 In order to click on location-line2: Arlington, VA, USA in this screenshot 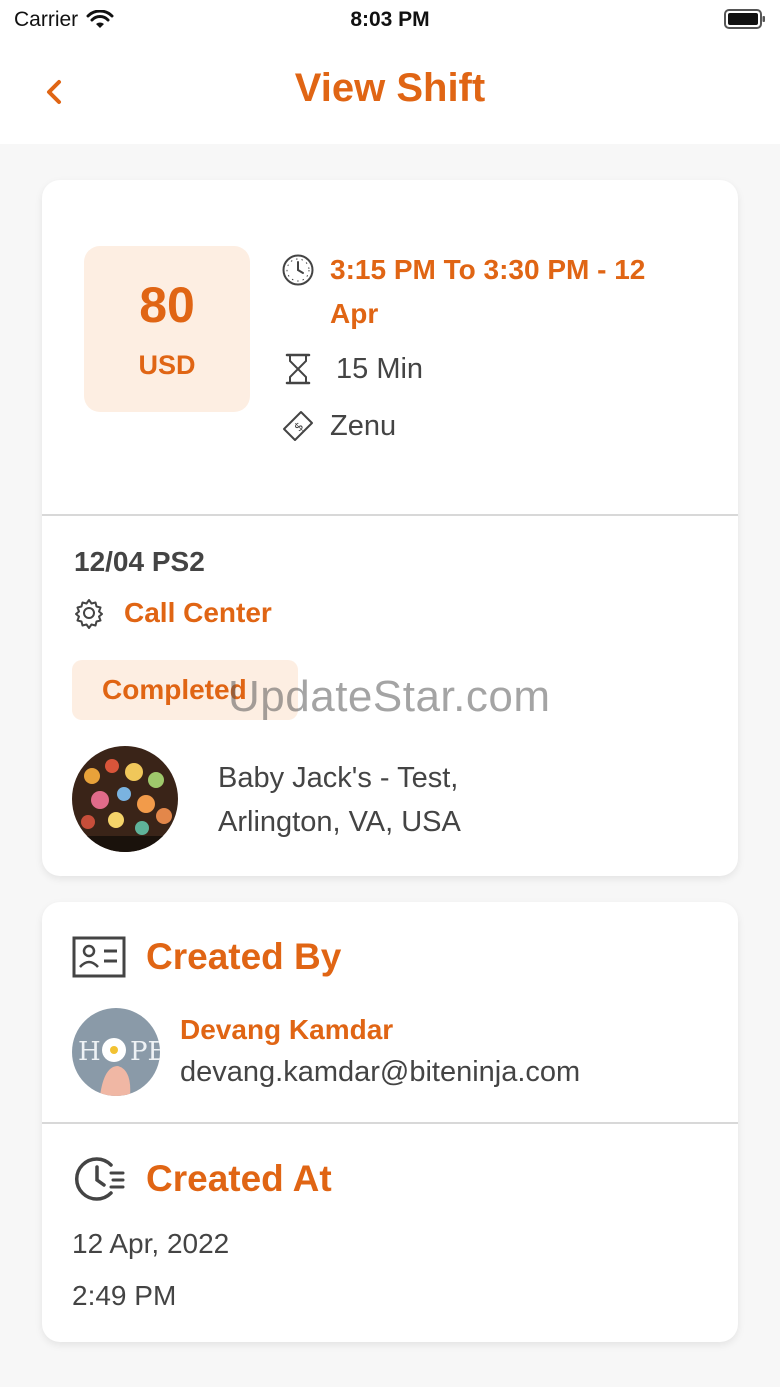, I will do `click(339, 822)`.